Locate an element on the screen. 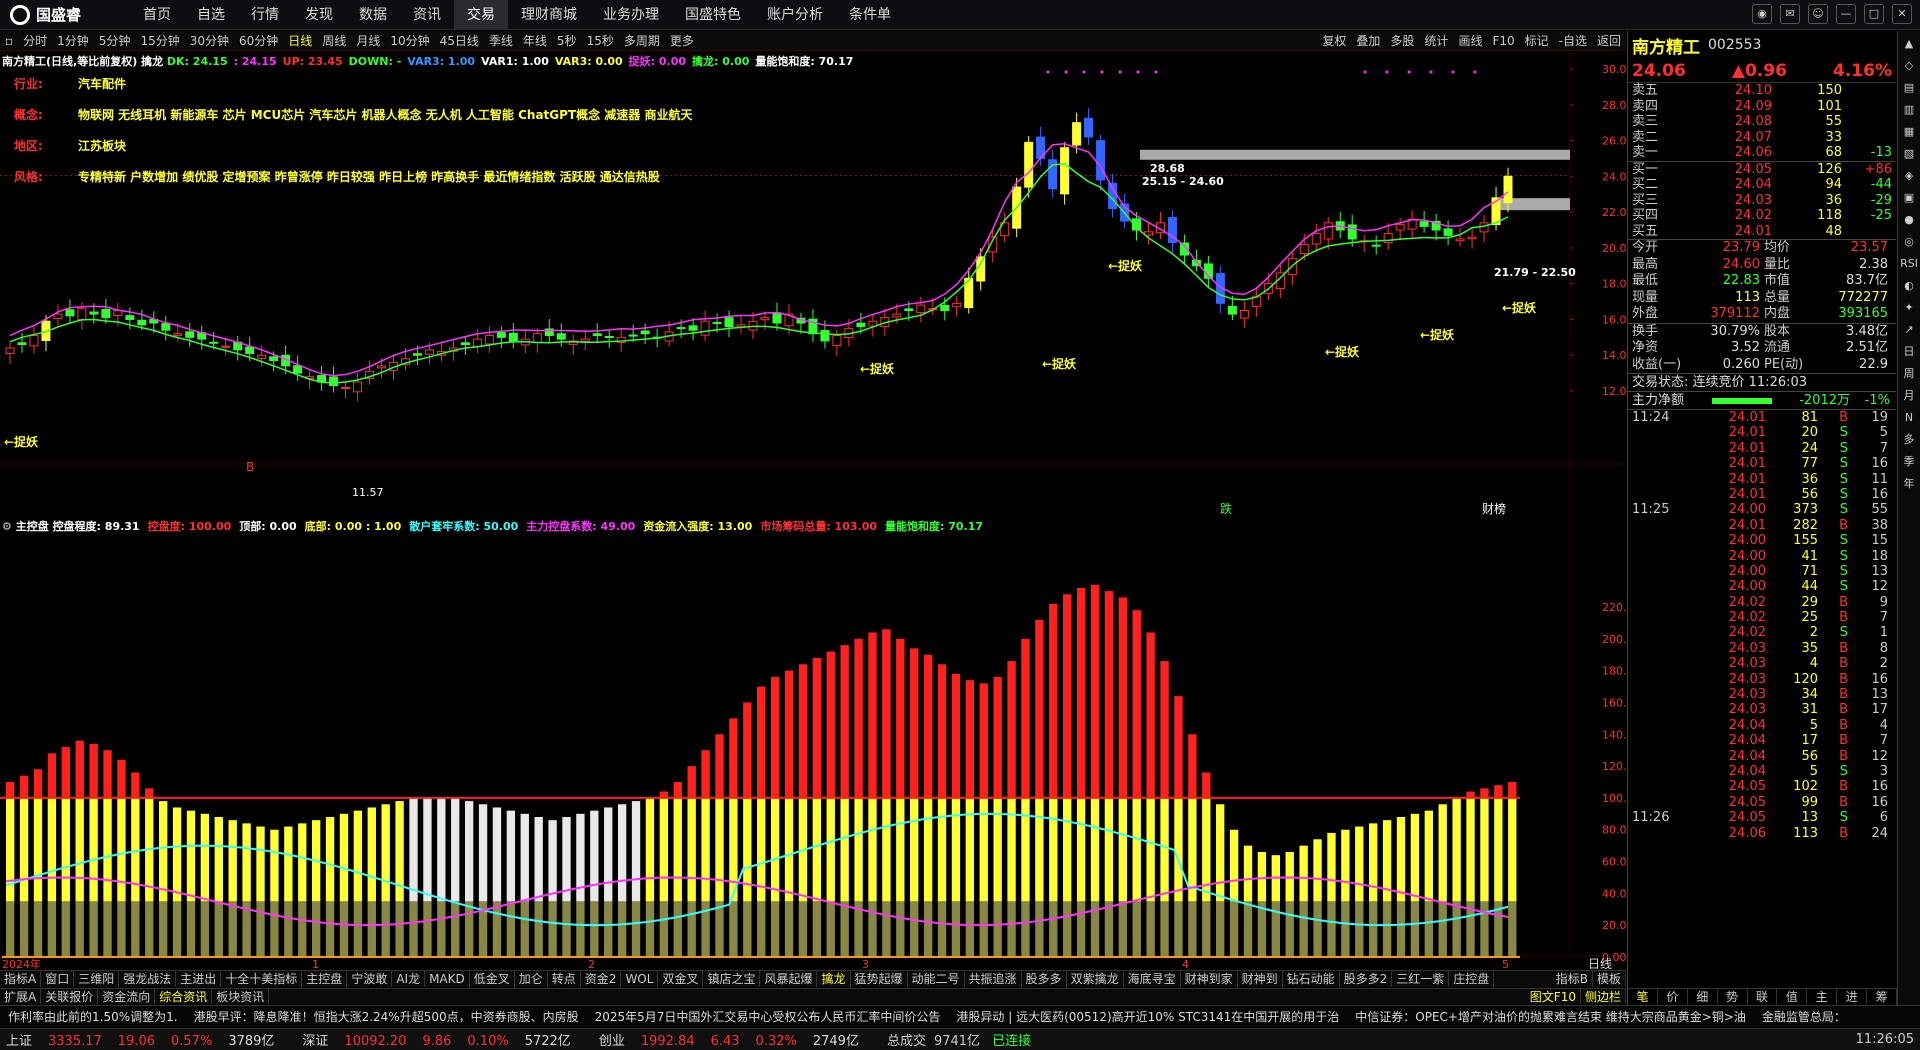  period-tab: 45日线 is located at coordinates (459, 41).